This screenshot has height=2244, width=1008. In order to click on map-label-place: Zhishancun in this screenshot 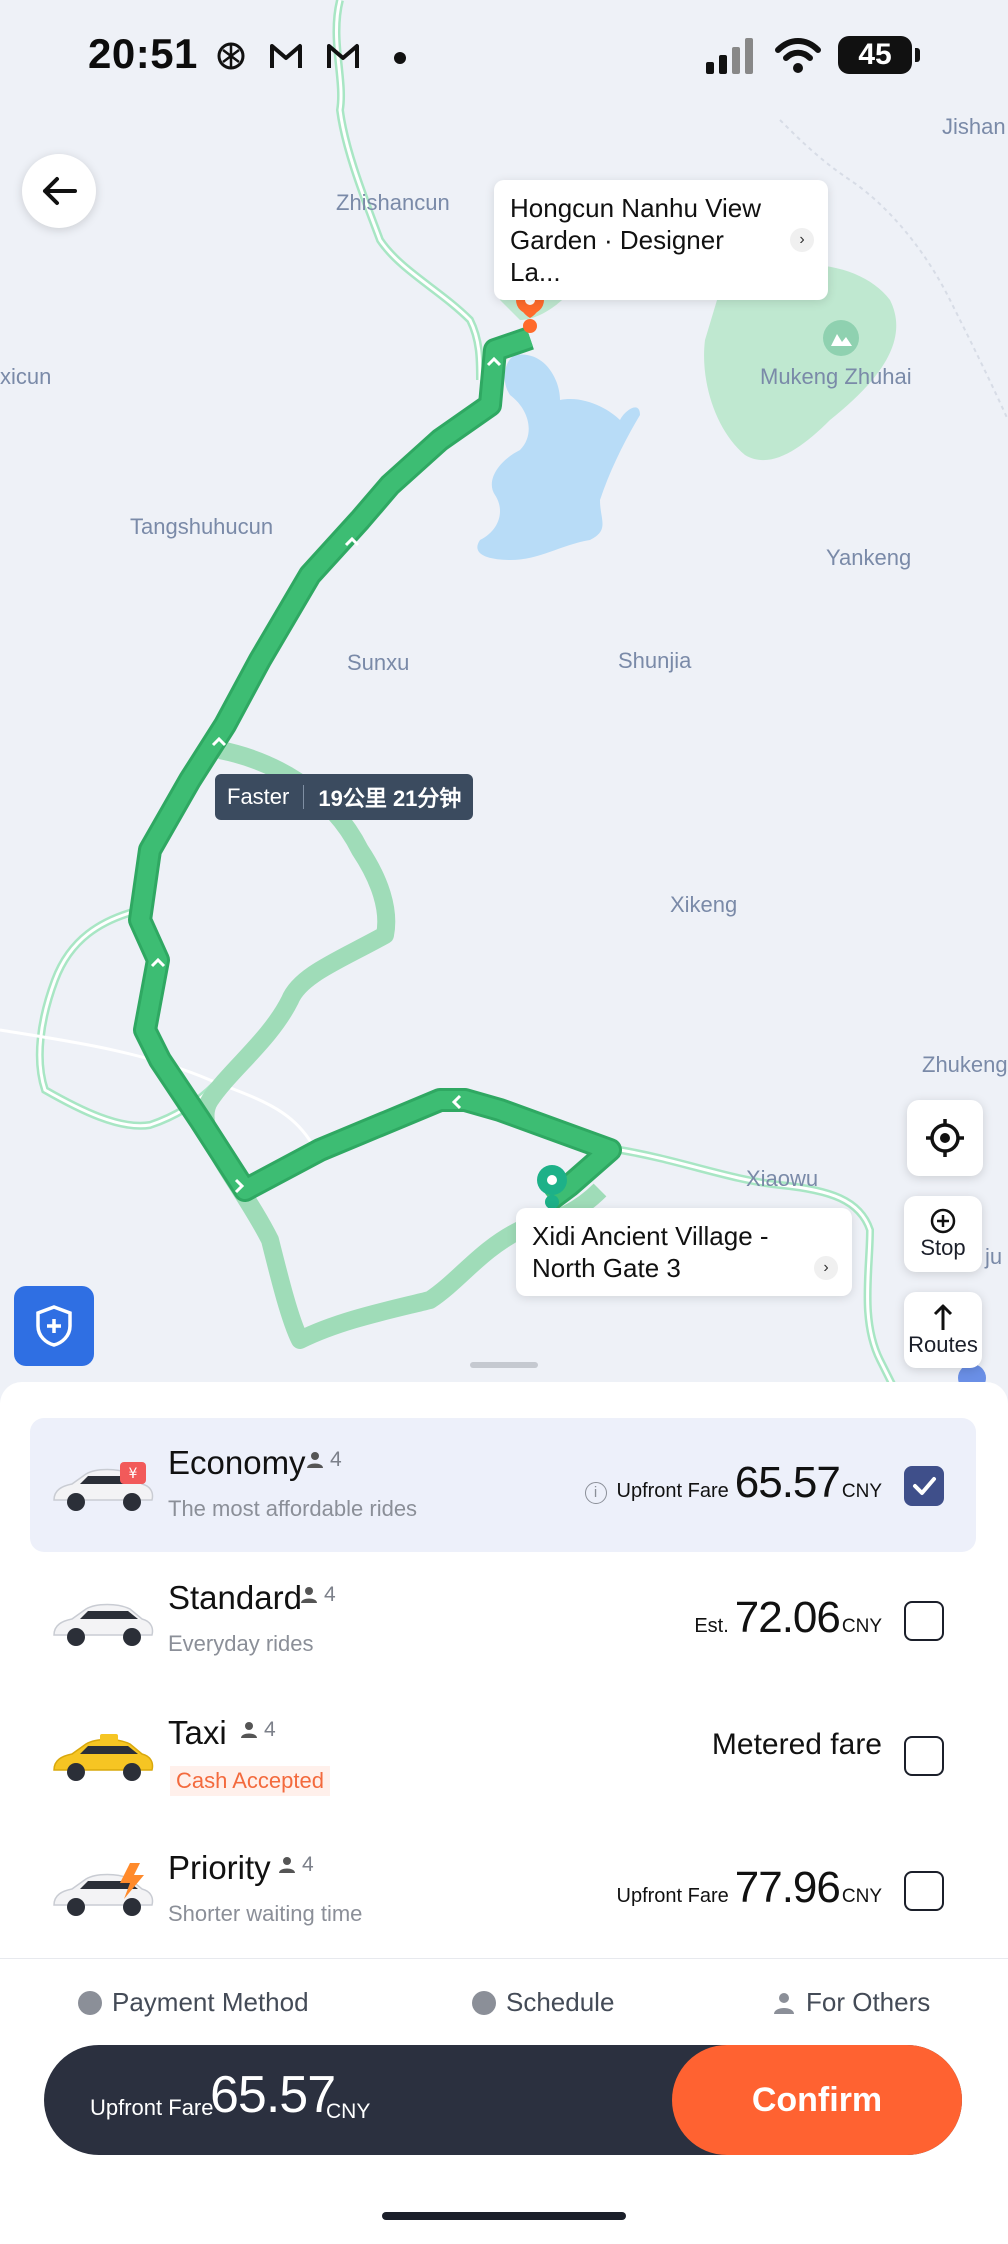, I will do `click(393, 202)`.